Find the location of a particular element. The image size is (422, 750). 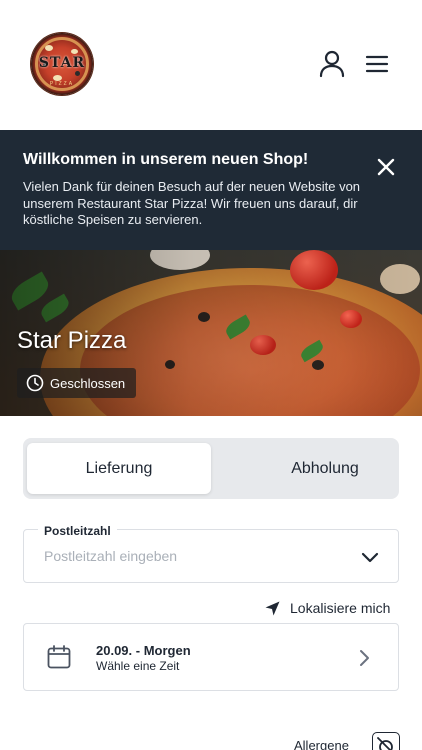

location-arrow-icon is located at coordinates (272, 608).